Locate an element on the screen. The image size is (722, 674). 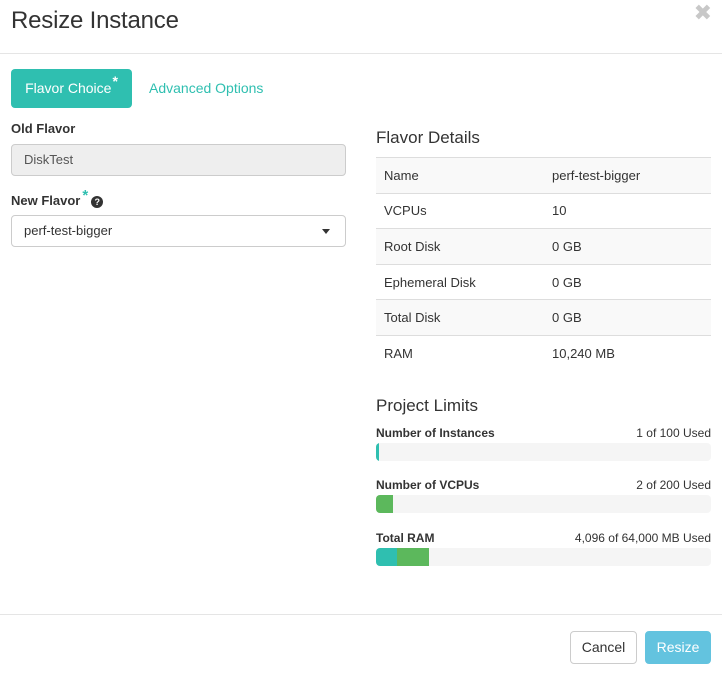
modal-header: Resize Instance ✖ is located at coordinates (361, 27).